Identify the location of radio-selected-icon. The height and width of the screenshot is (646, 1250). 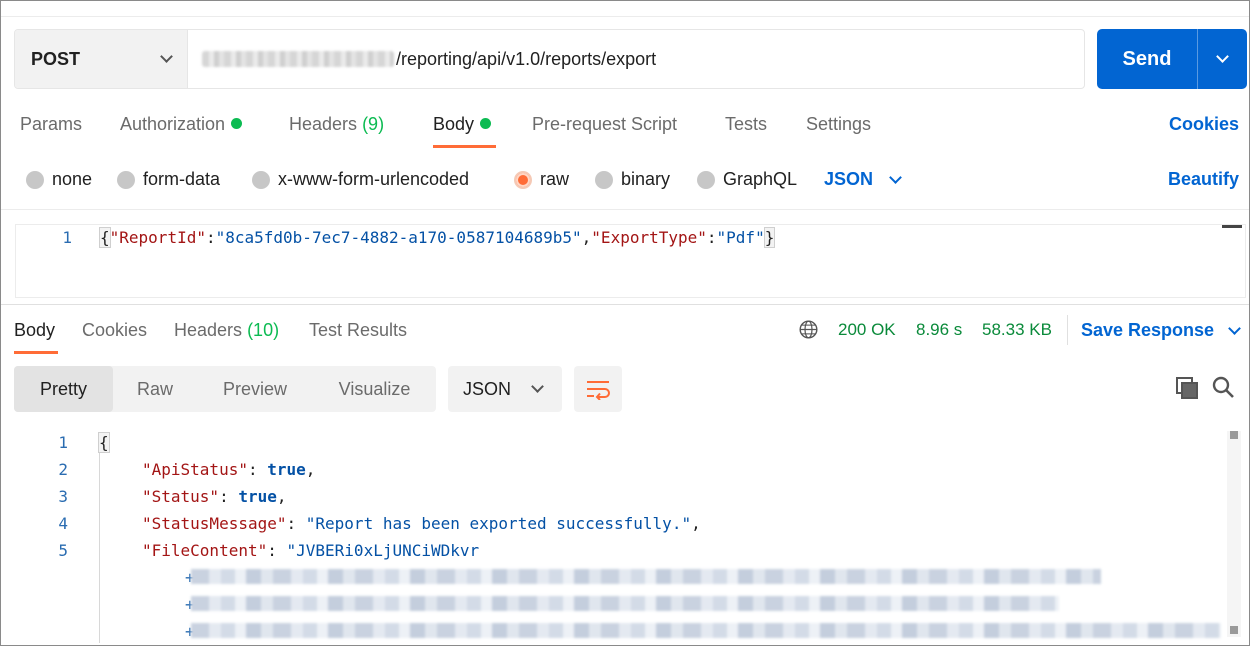
(523, 179).